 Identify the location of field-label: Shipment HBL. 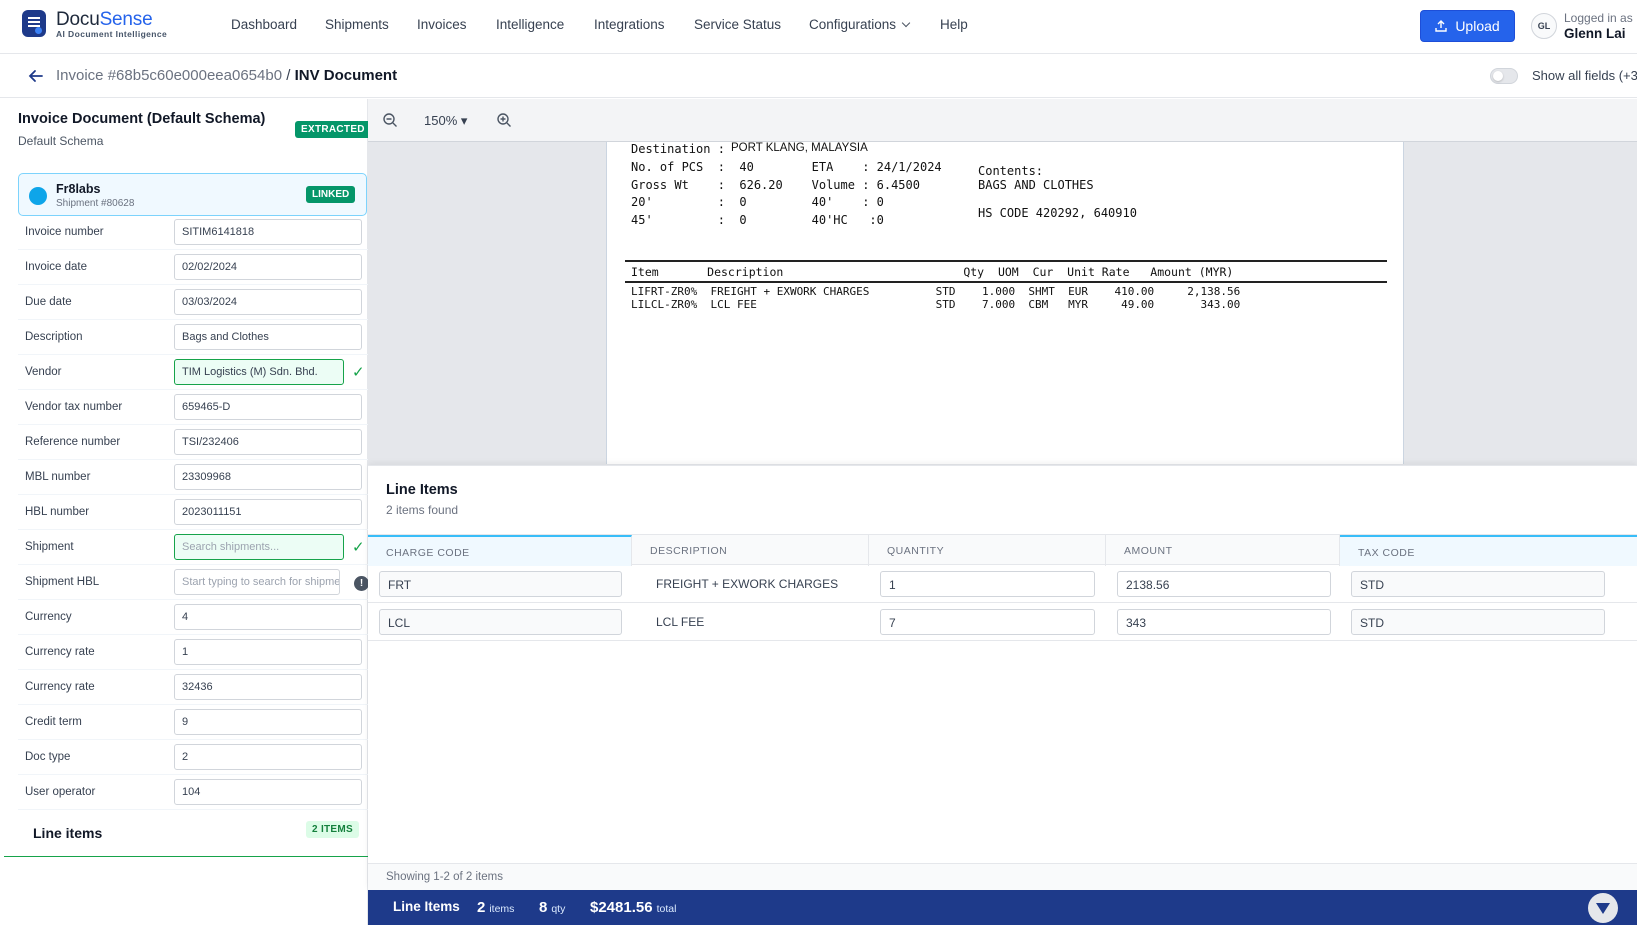
(62, 582).